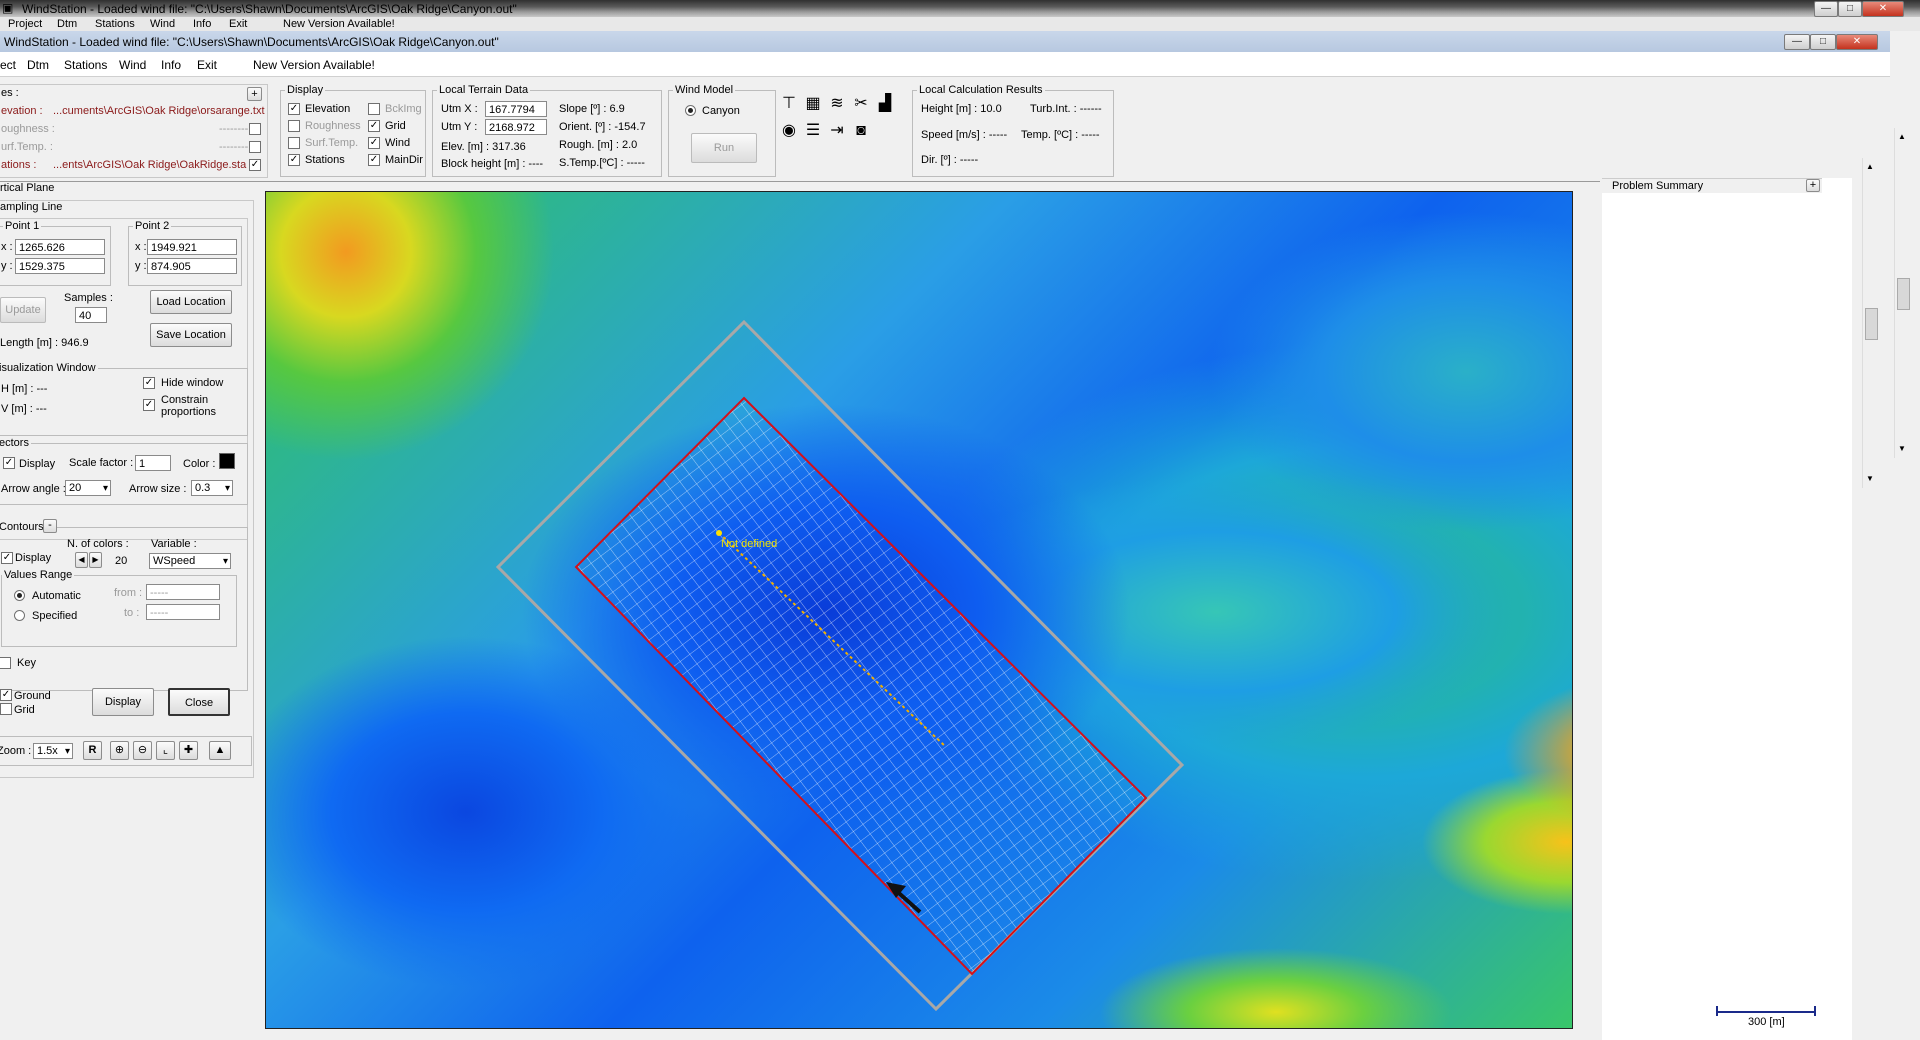 The width and height of the screenshot is (1920, 1040). What do you see at coordinates (95, 560) in the screenshot?
I see `ncolors-increase-button: ▶` at bounding box center [95, 560].